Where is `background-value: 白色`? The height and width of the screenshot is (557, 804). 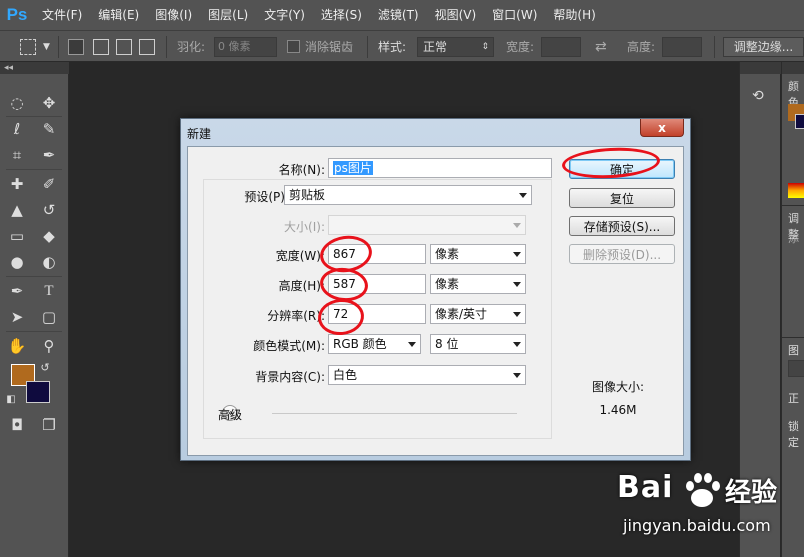 background-value: 白色 is located at coordinates (345, 375).